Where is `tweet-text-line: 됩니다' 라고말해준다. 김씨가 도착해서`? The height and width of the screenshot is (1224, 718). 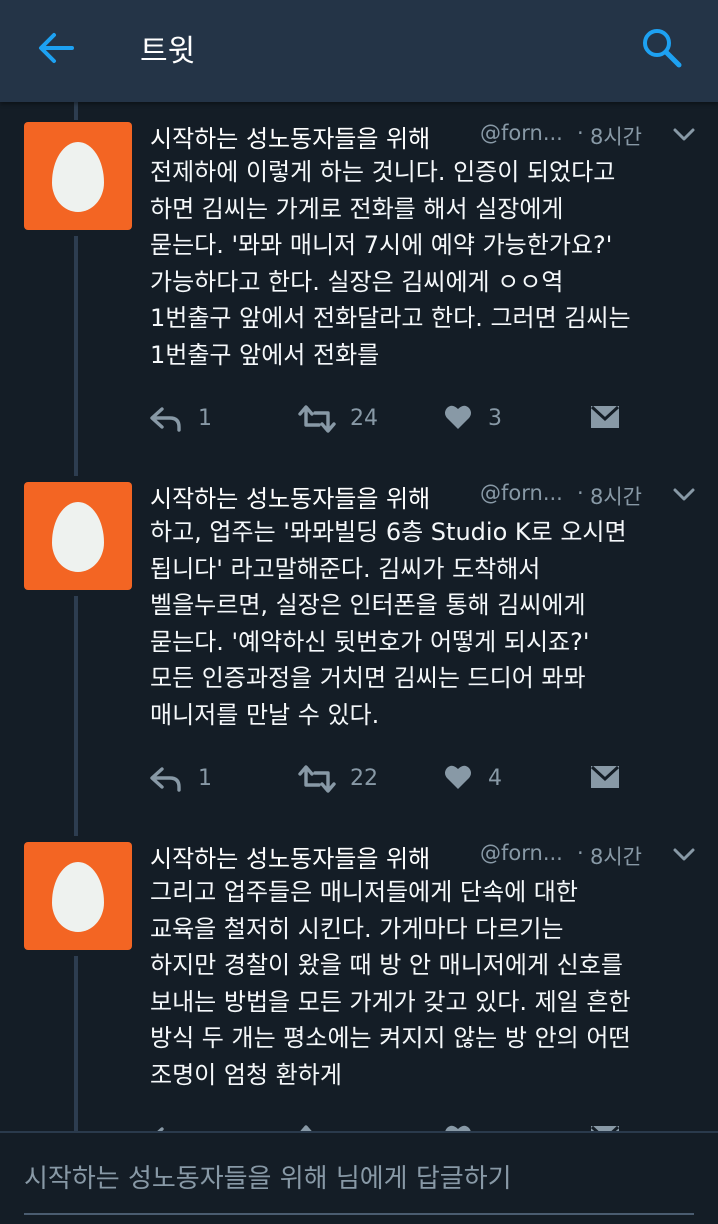 tweet-text-line: 됩니다' 라고말해준다. 김씨가 도착해서 is located at coordinates (345, 568).